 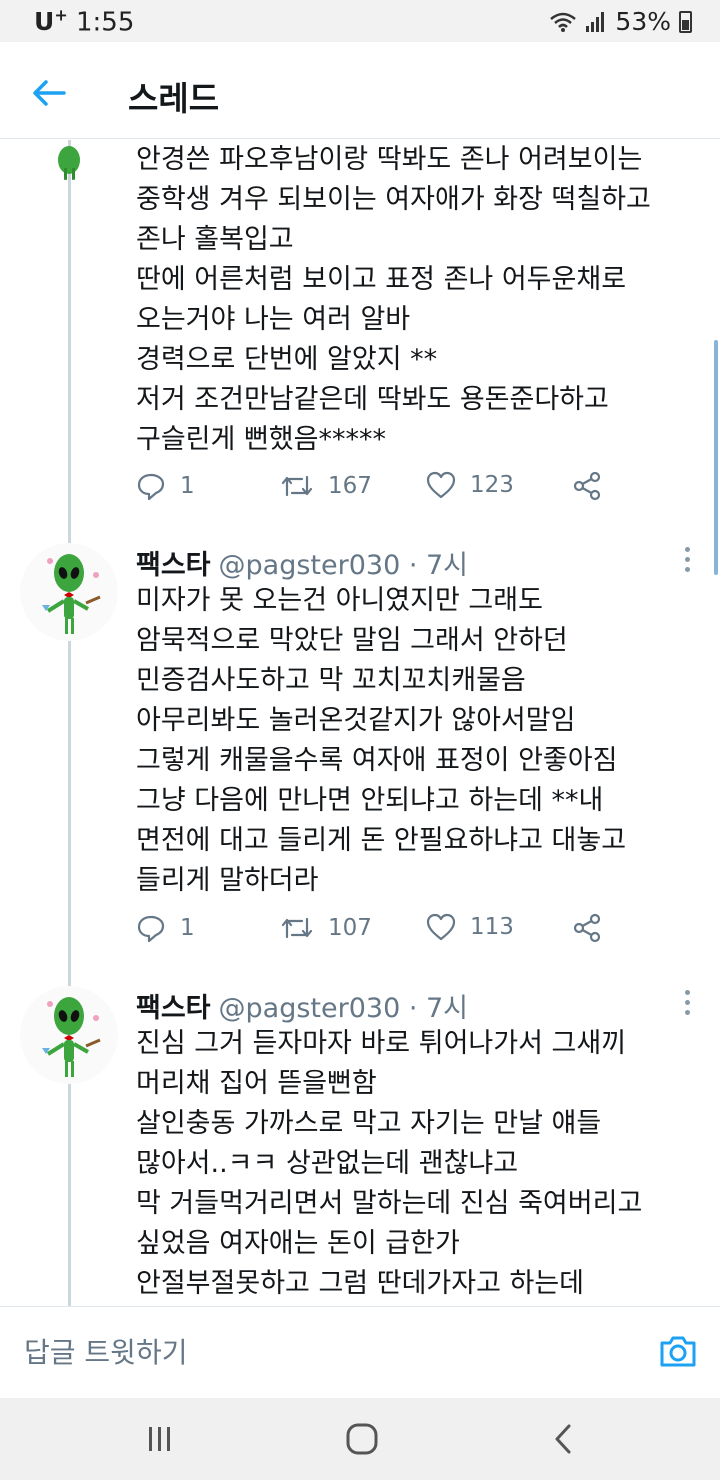 I want to click on signal-icon, so click(x=595, y=21).